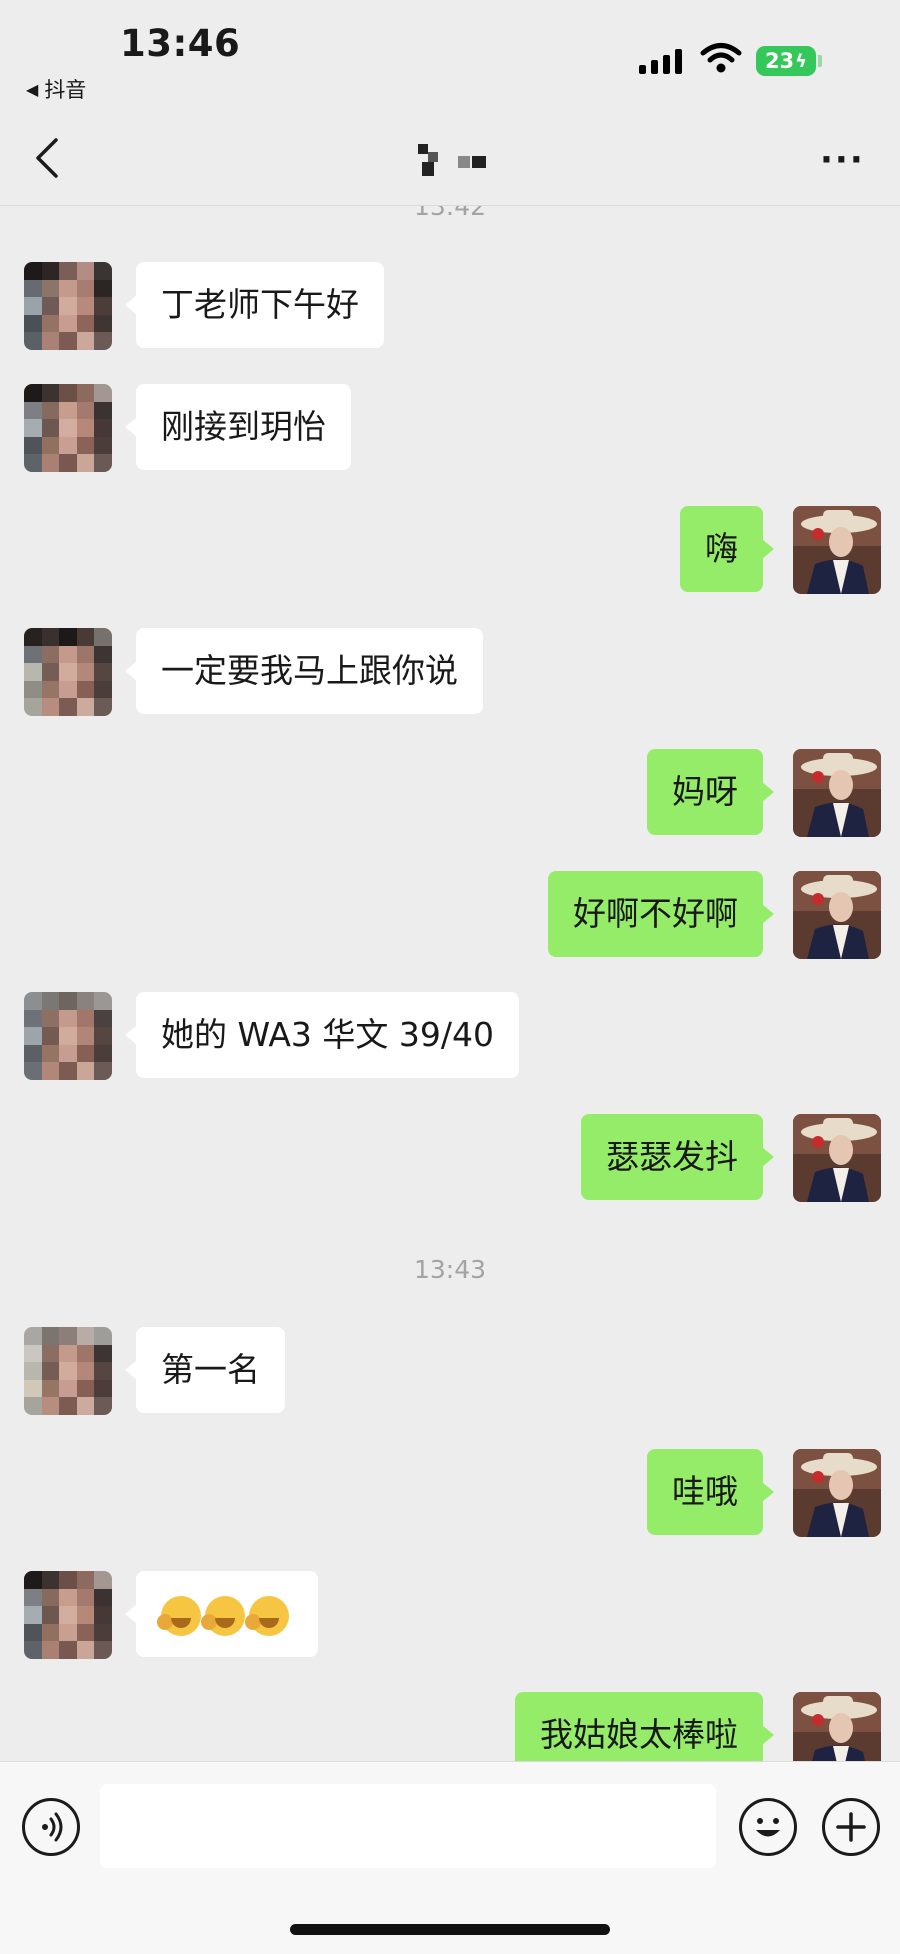 This screenshot has height=1954, width=900. Describe the element at coordinates (51, 1827) in the screenshot. I see `voice-icon` at that location.